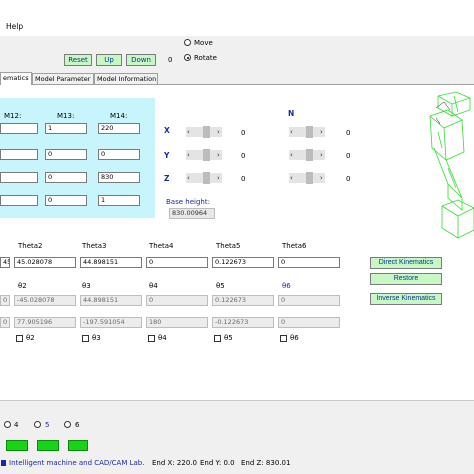 The height and width of the screenshot is (474, 474). What do you see at coordinates (45, 322) in the screenshot?
I see `result2-theta2: 77.905196` at bounding box center [45, 322].